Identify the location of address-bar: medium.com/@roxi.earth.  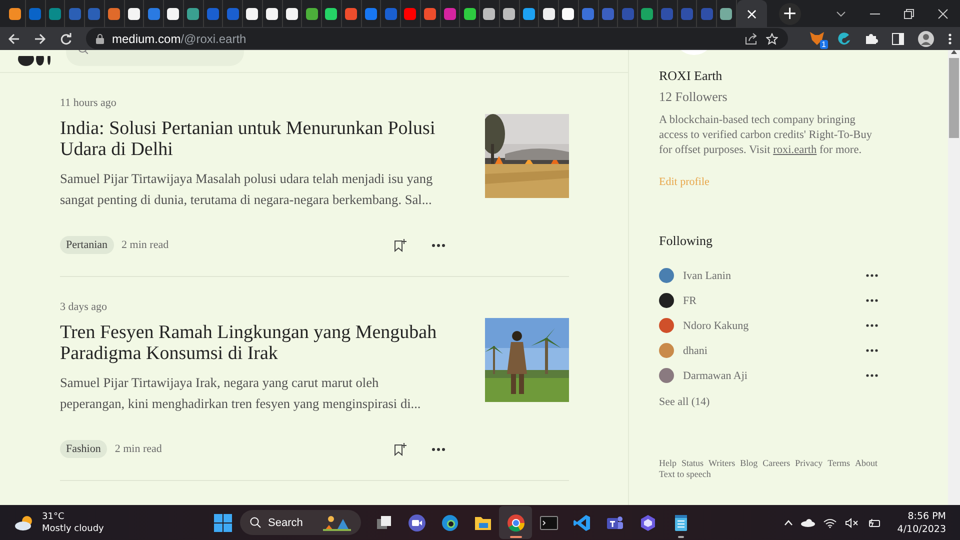
(437, 38).